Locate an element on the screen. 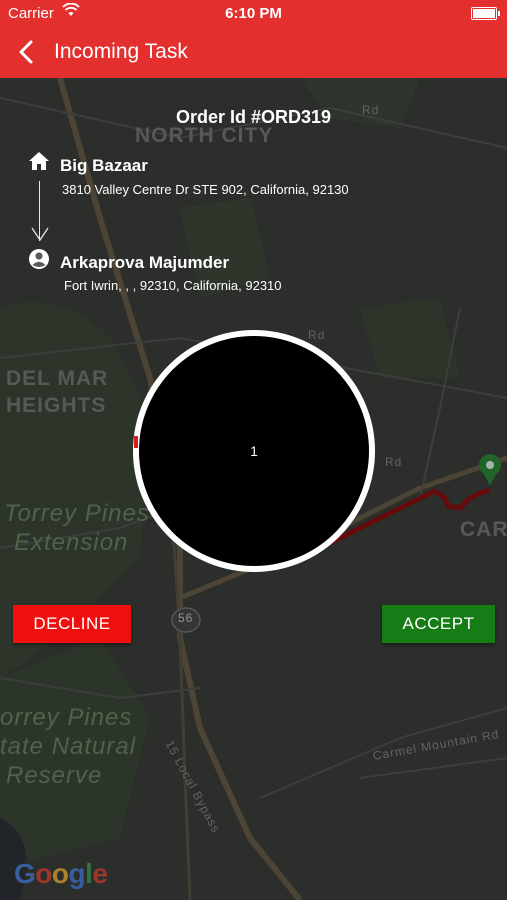 The height and width of the screenshot is (900, 507). home-icon is located at coordinates (39, 161).